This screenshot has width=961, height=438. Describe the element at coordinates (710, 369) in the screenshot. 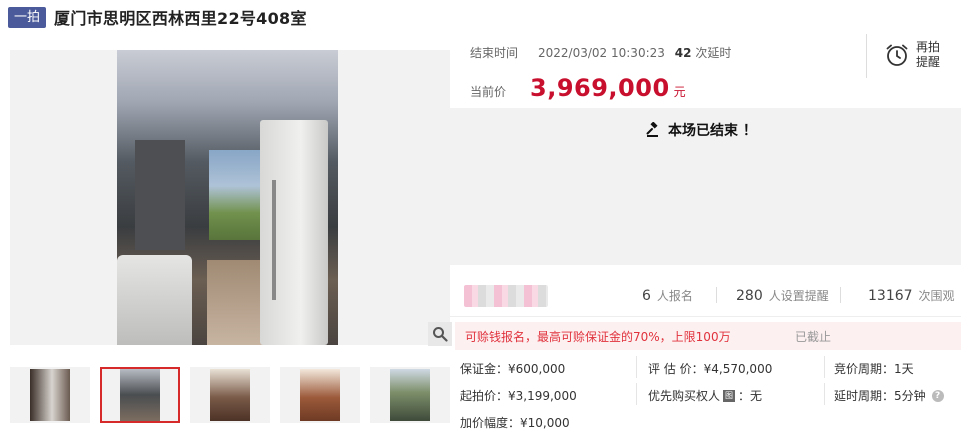

I see `appraisal-price: 评 估 价：¥4,570,000` at that location.